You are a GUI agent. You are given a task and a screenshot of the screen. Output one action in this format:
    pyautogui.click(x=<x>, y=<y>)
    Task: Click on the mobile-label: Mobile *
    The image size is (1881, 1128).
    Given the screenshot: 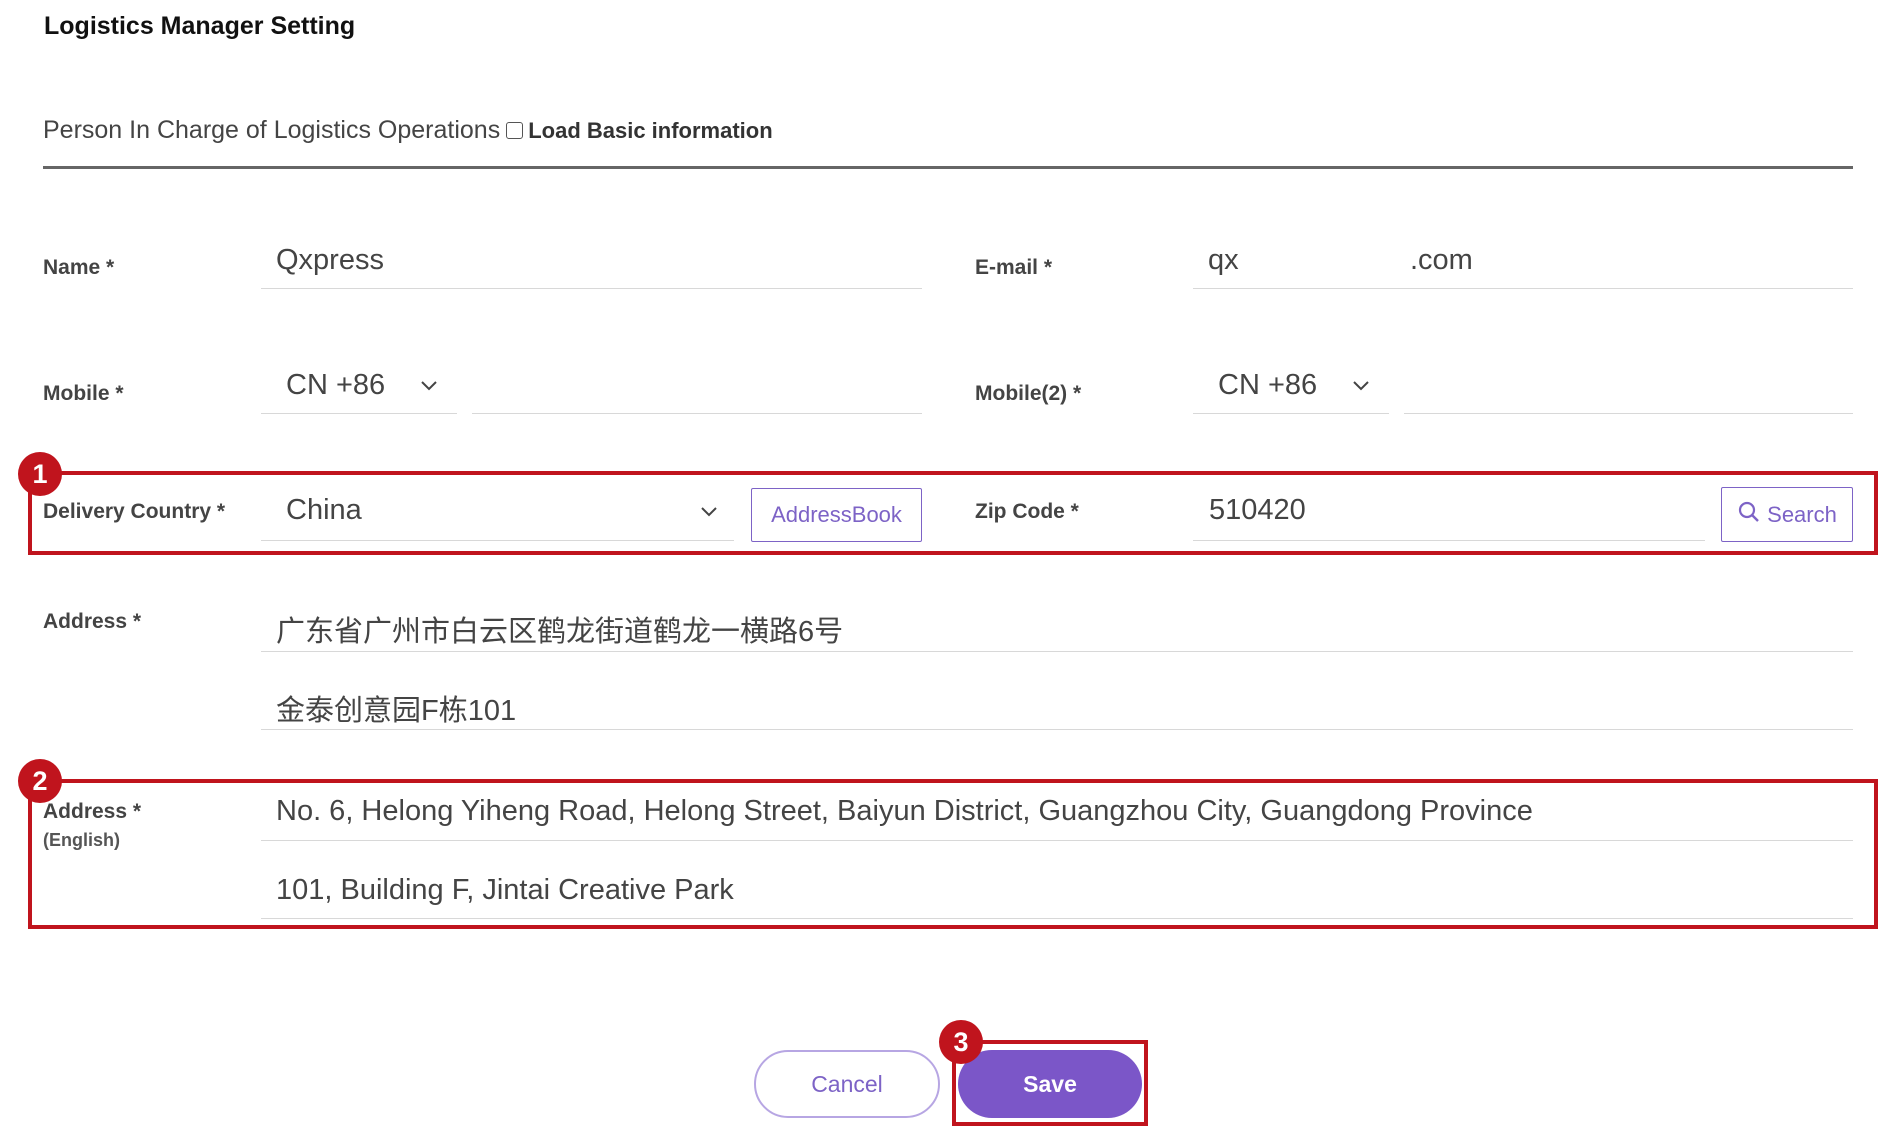 What is the action you would take?
    pyautogui.click(x=83, y=393)
    